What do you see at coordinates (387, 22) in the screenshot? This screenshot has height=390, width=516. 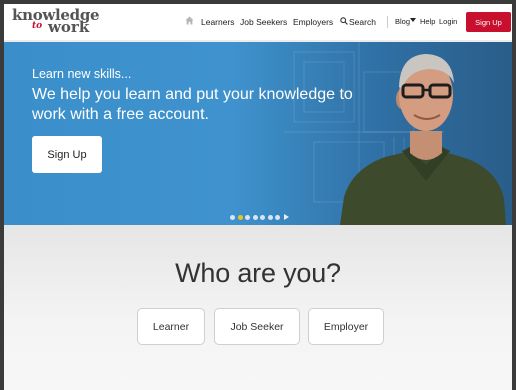 I see `nav-divider` at bounding box center [387, 22].